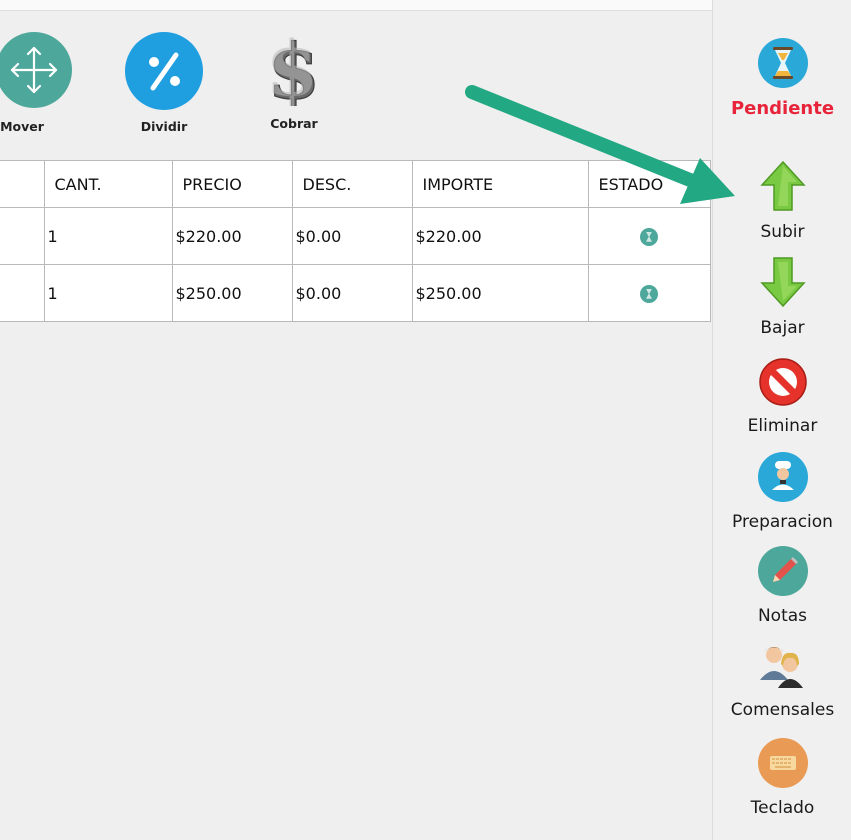  I want to click on cobrar-button: $ $ Cobrar, so click(294, 77).